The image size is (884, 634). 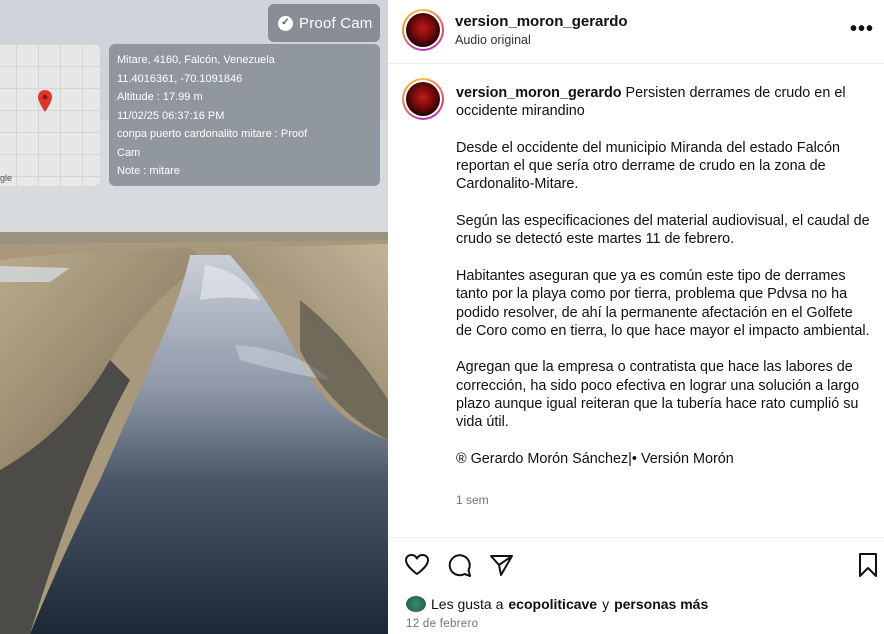 What do you see at coordinates (6, 178) in the screenshot?
I see `google-watermark: gle` at bounding box center [6, 178].